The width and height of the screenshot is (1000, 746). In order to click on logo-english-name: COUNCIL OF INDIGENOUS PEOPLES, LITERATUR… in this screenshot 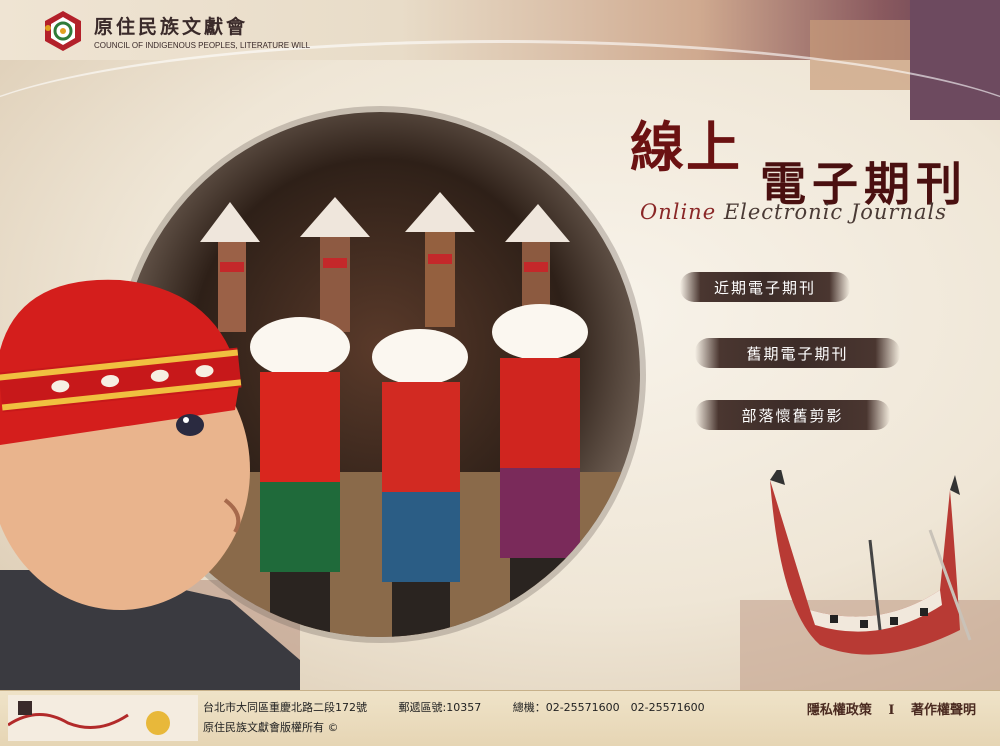, I will do `click(202, 45)`.